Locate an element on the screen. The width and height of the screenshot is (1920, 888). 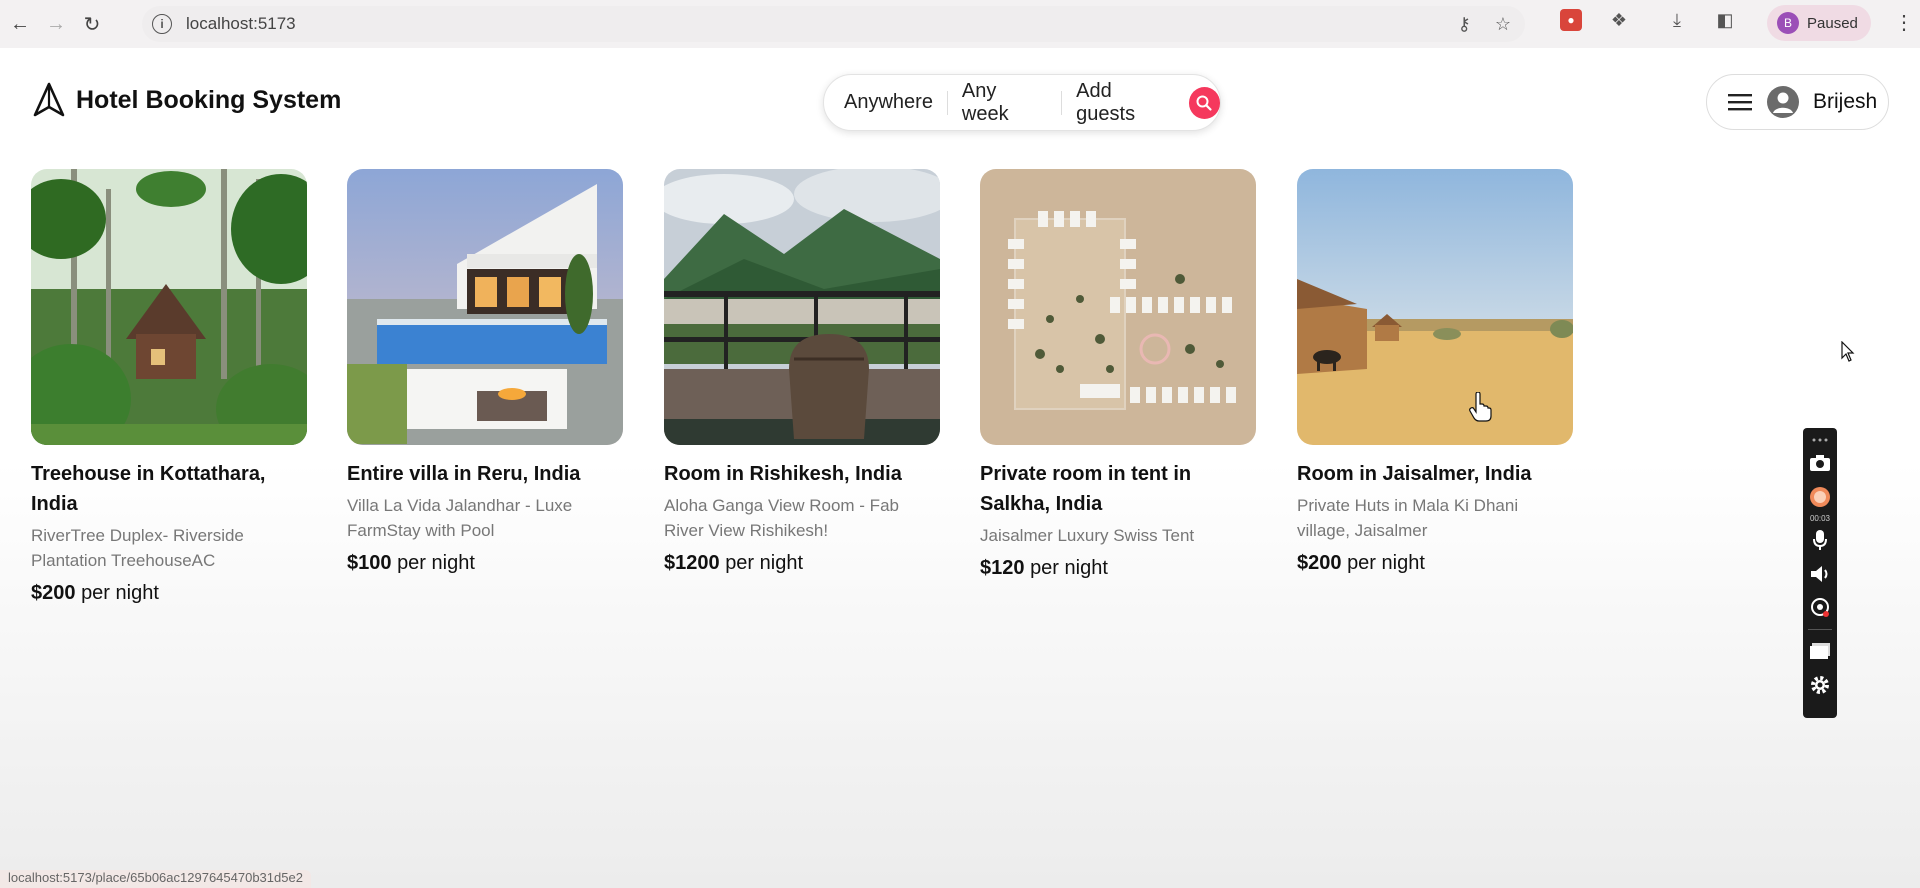
webcam-icon is located at coordinates (1820, 608).